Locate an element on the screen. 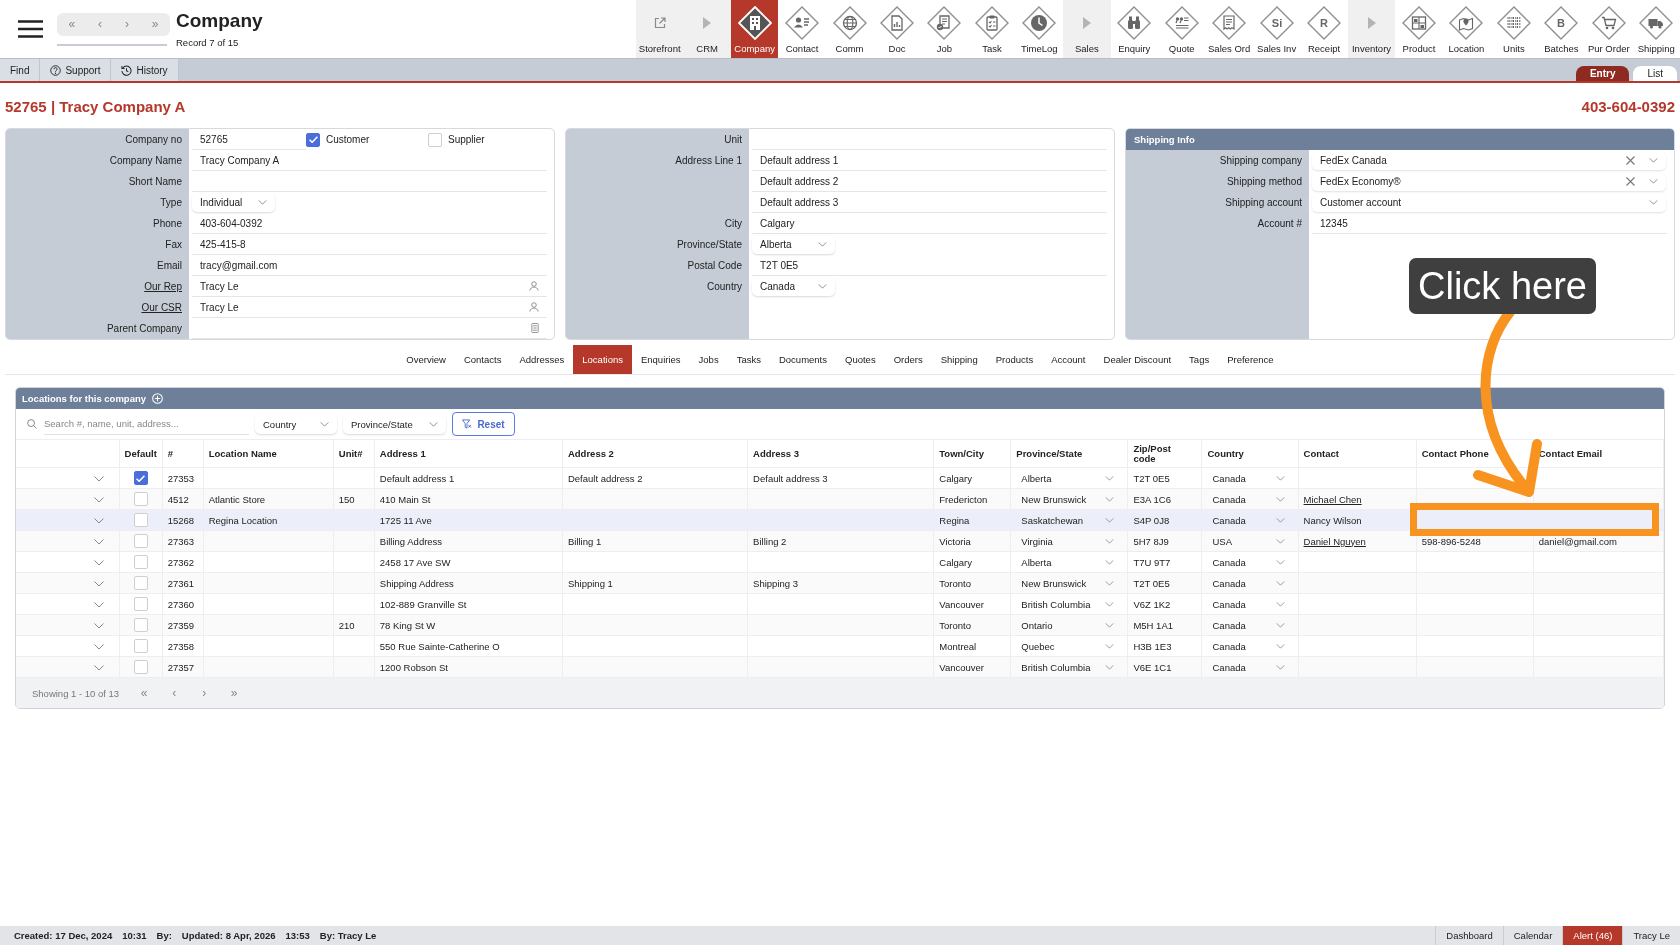  tab: Overview is located at coordinates (426, 359).